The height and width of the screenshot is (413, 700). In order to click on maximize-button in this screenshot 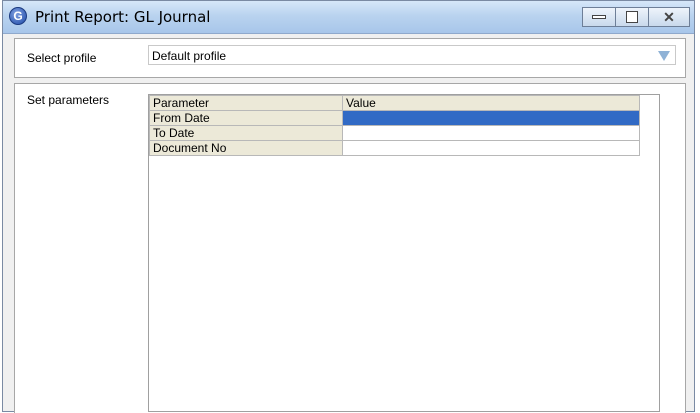, I will do `click(632, 17)`.